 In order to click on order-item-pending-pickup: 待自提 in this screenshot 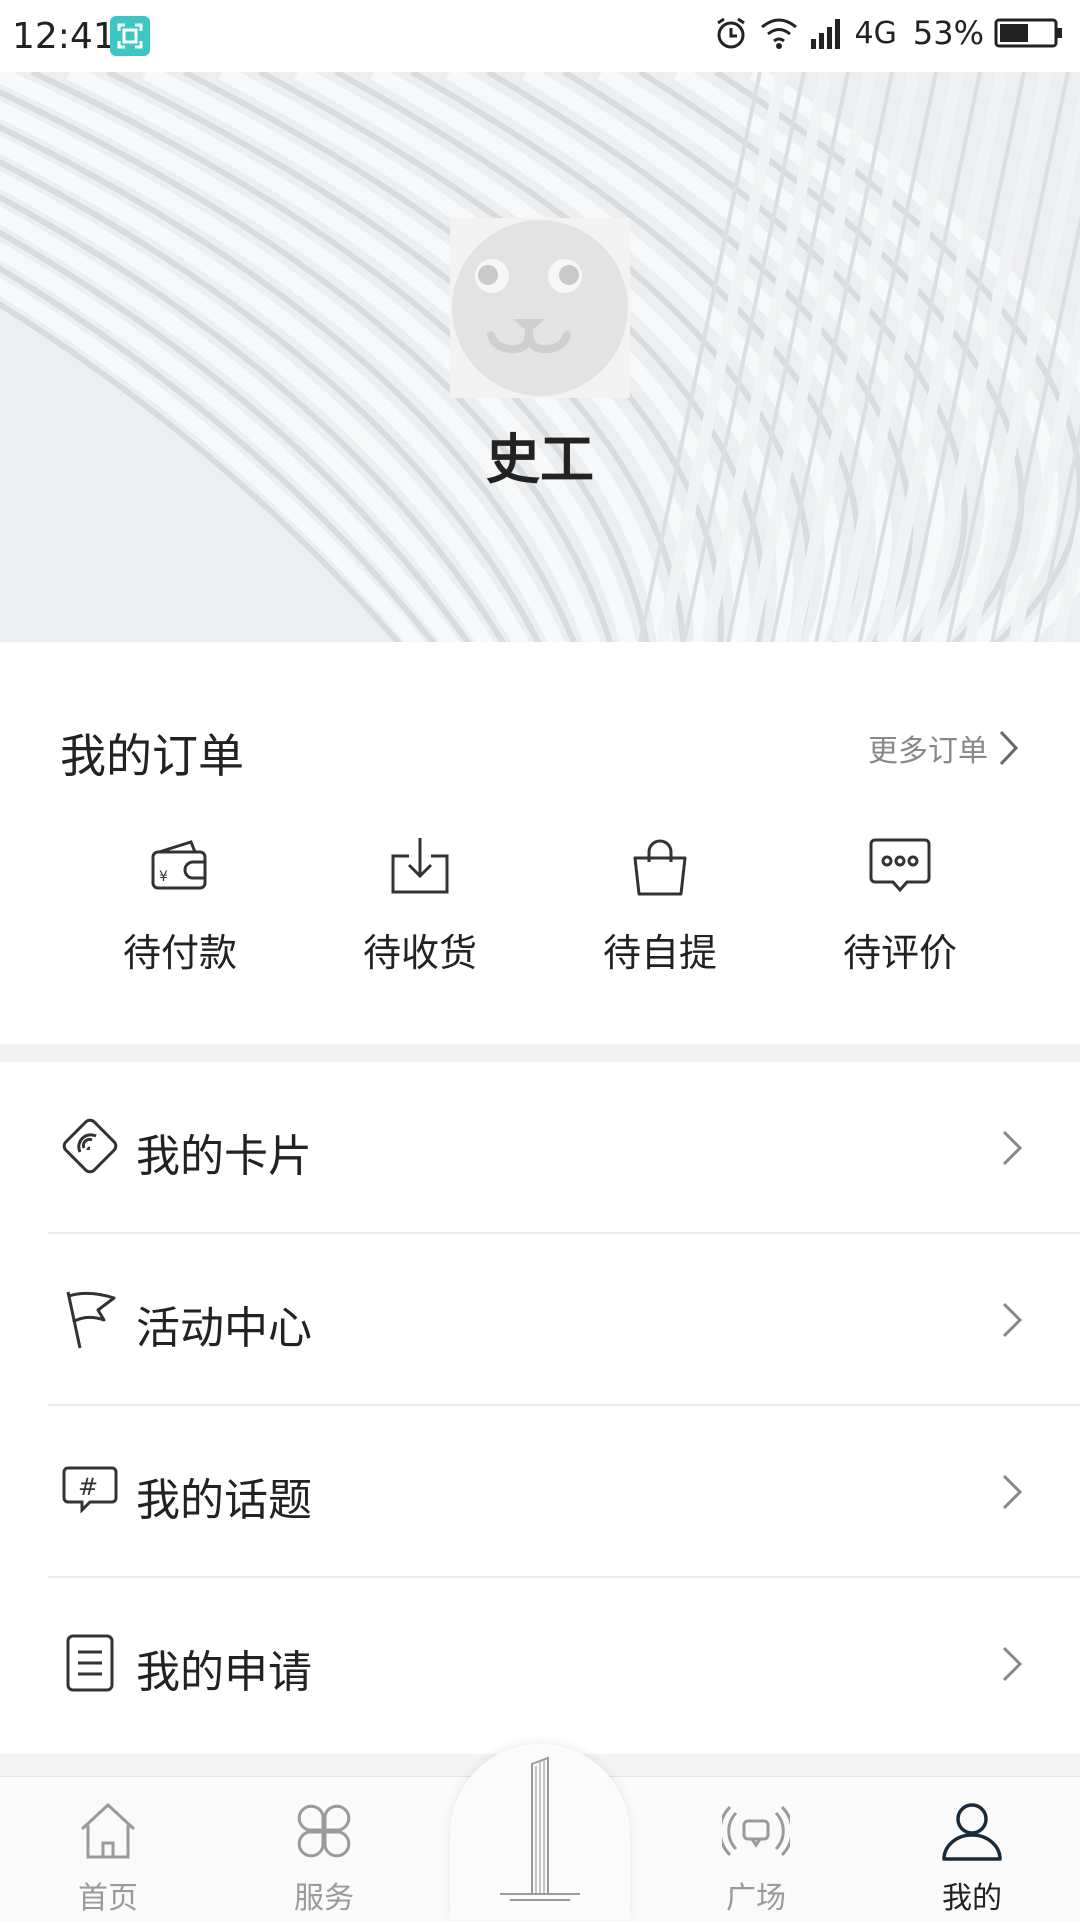, I will do `click(660, 904)`.